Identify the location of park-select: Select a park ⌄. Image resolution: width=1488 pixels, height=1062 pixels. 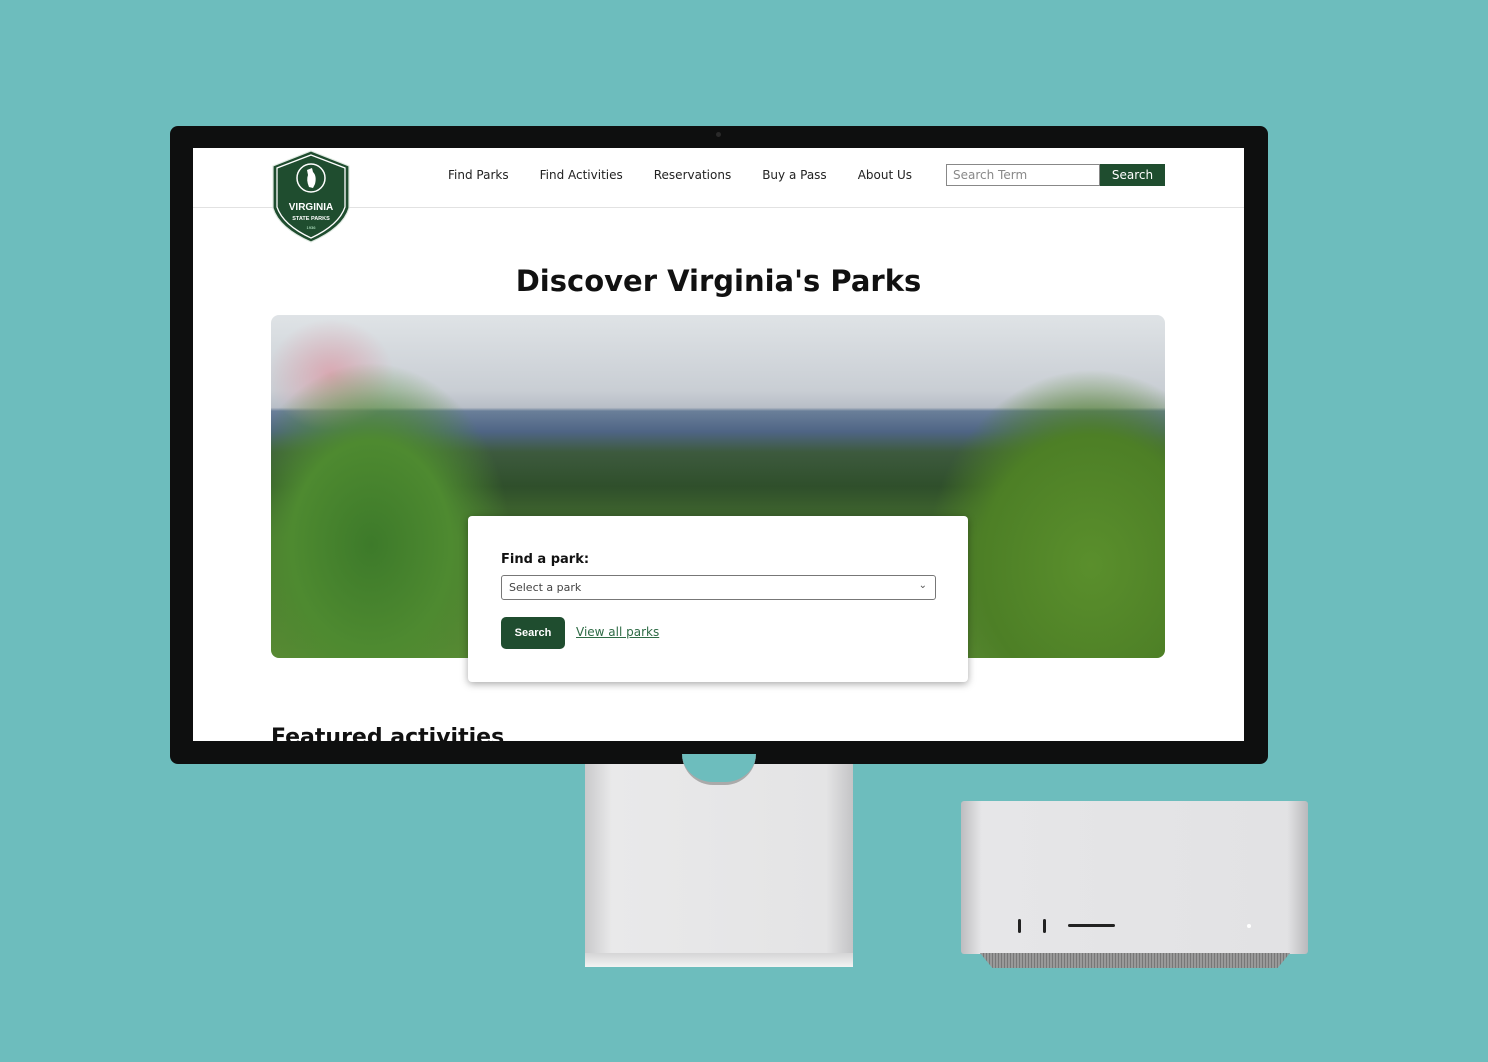
(718, 587).